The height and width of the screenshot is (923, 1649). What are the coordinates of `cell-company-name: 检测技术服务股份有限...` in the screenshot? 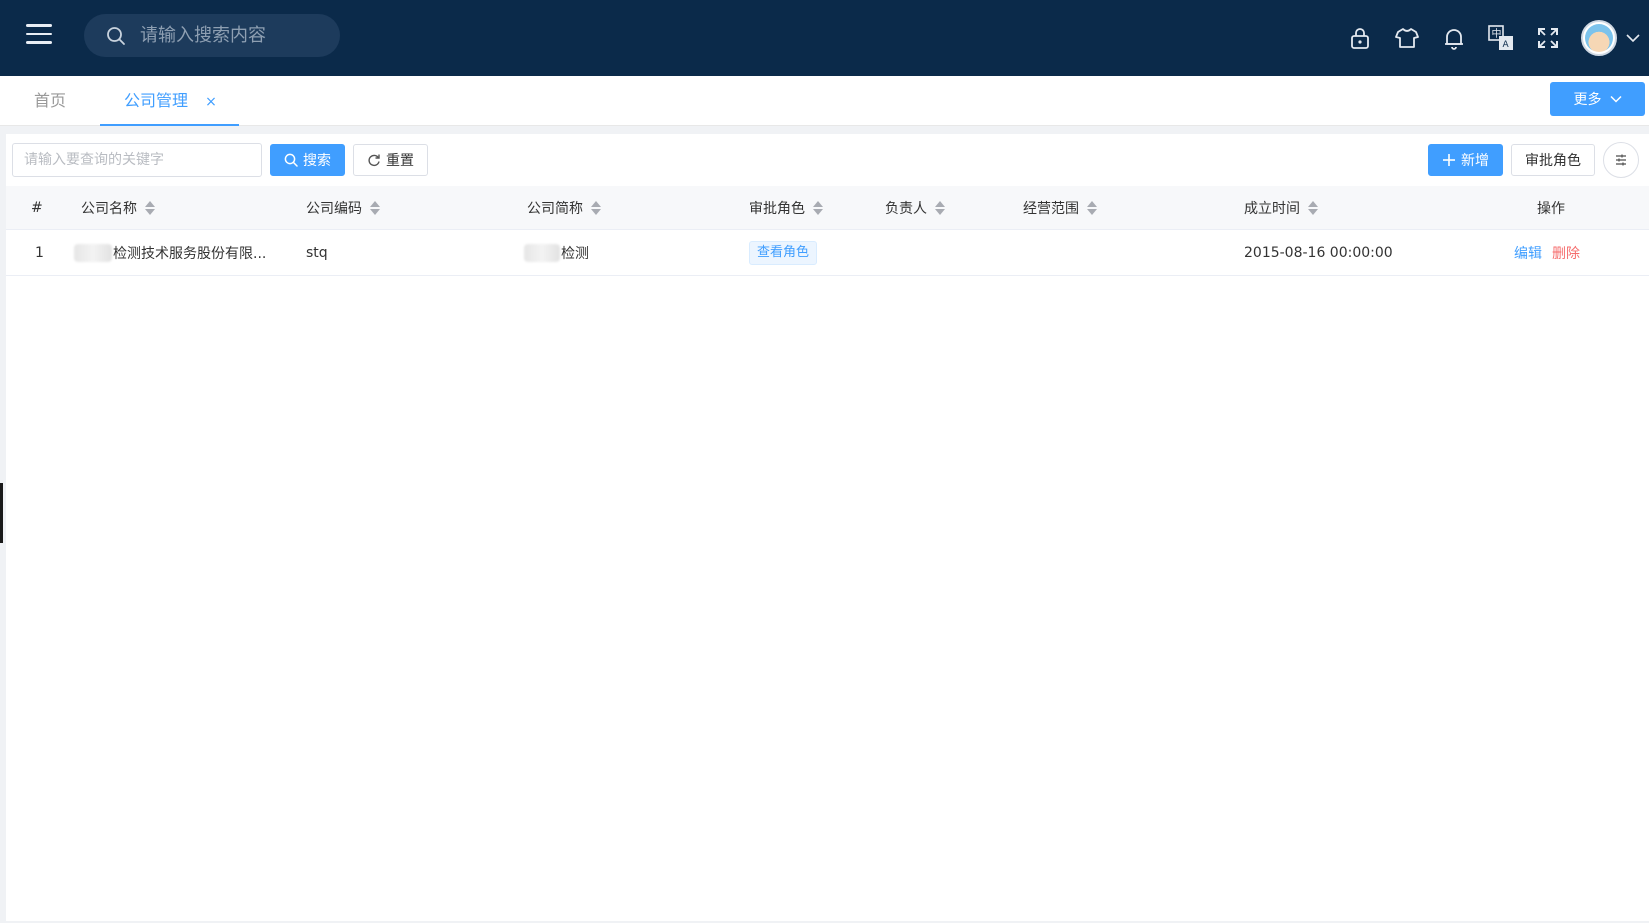 It's located at (170, 252).